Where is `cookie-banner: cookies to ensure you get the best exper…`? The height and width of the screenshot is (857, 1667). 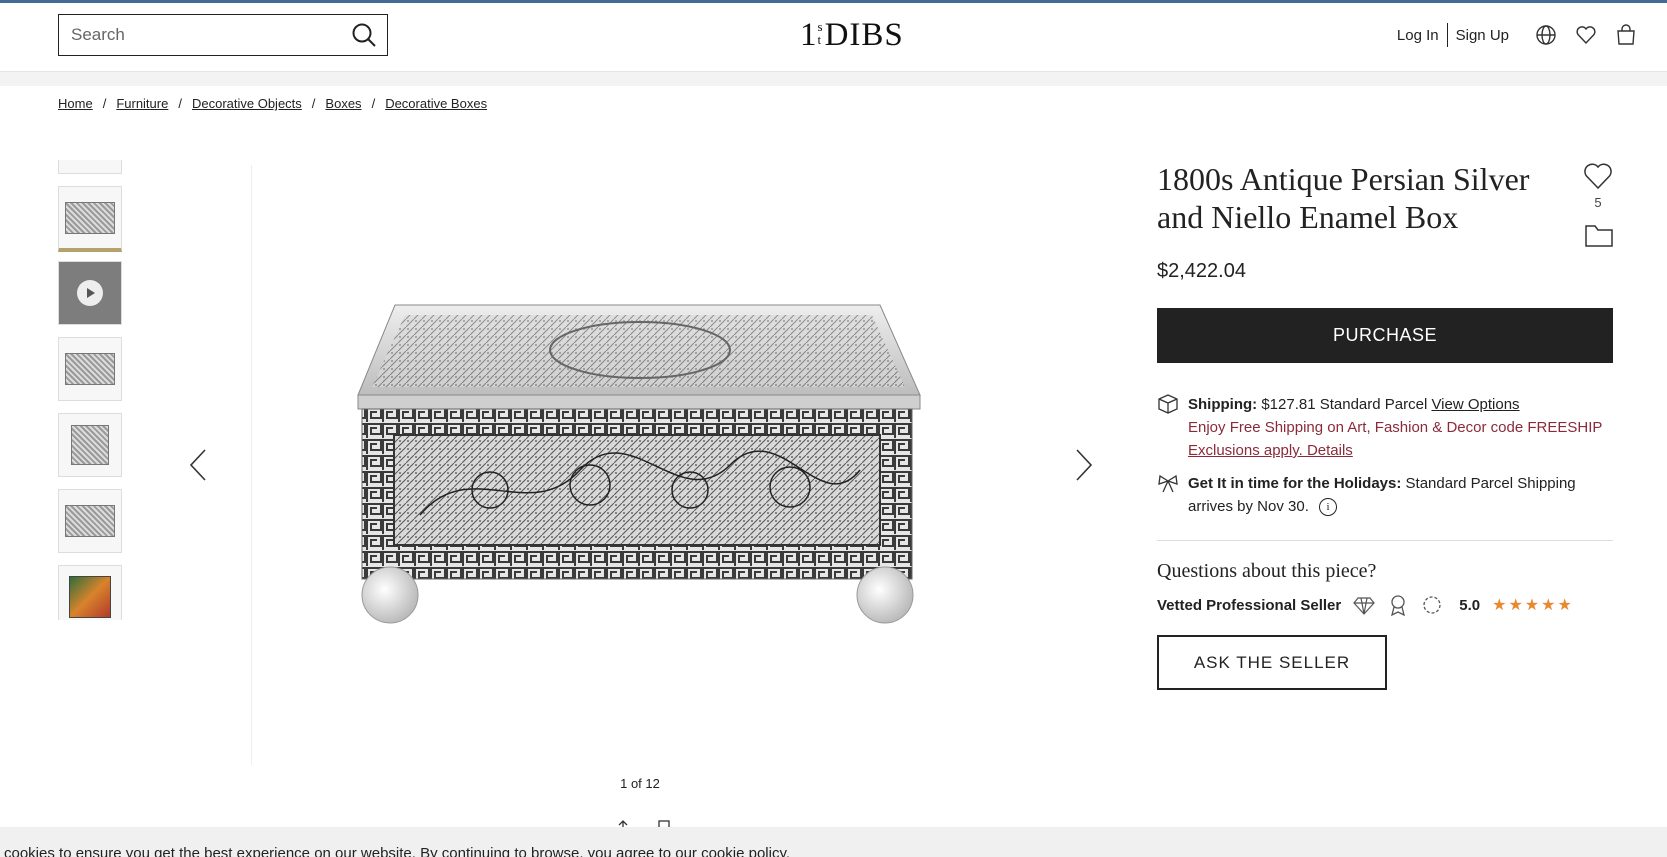 cookie-banner: cookies to ensure you get the best exper… is located at coordinates (833, 842).